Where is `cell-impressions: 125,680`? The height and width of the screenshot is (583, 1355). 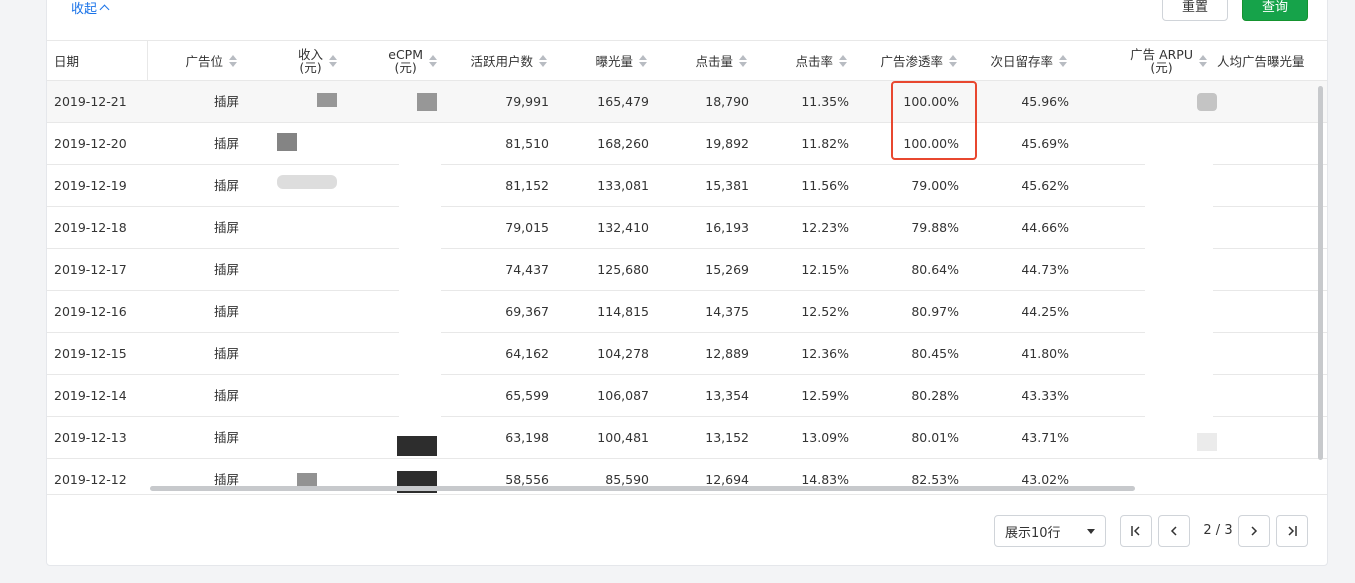
cell-impressions: 125,680 is located at coordinates (623, 269).